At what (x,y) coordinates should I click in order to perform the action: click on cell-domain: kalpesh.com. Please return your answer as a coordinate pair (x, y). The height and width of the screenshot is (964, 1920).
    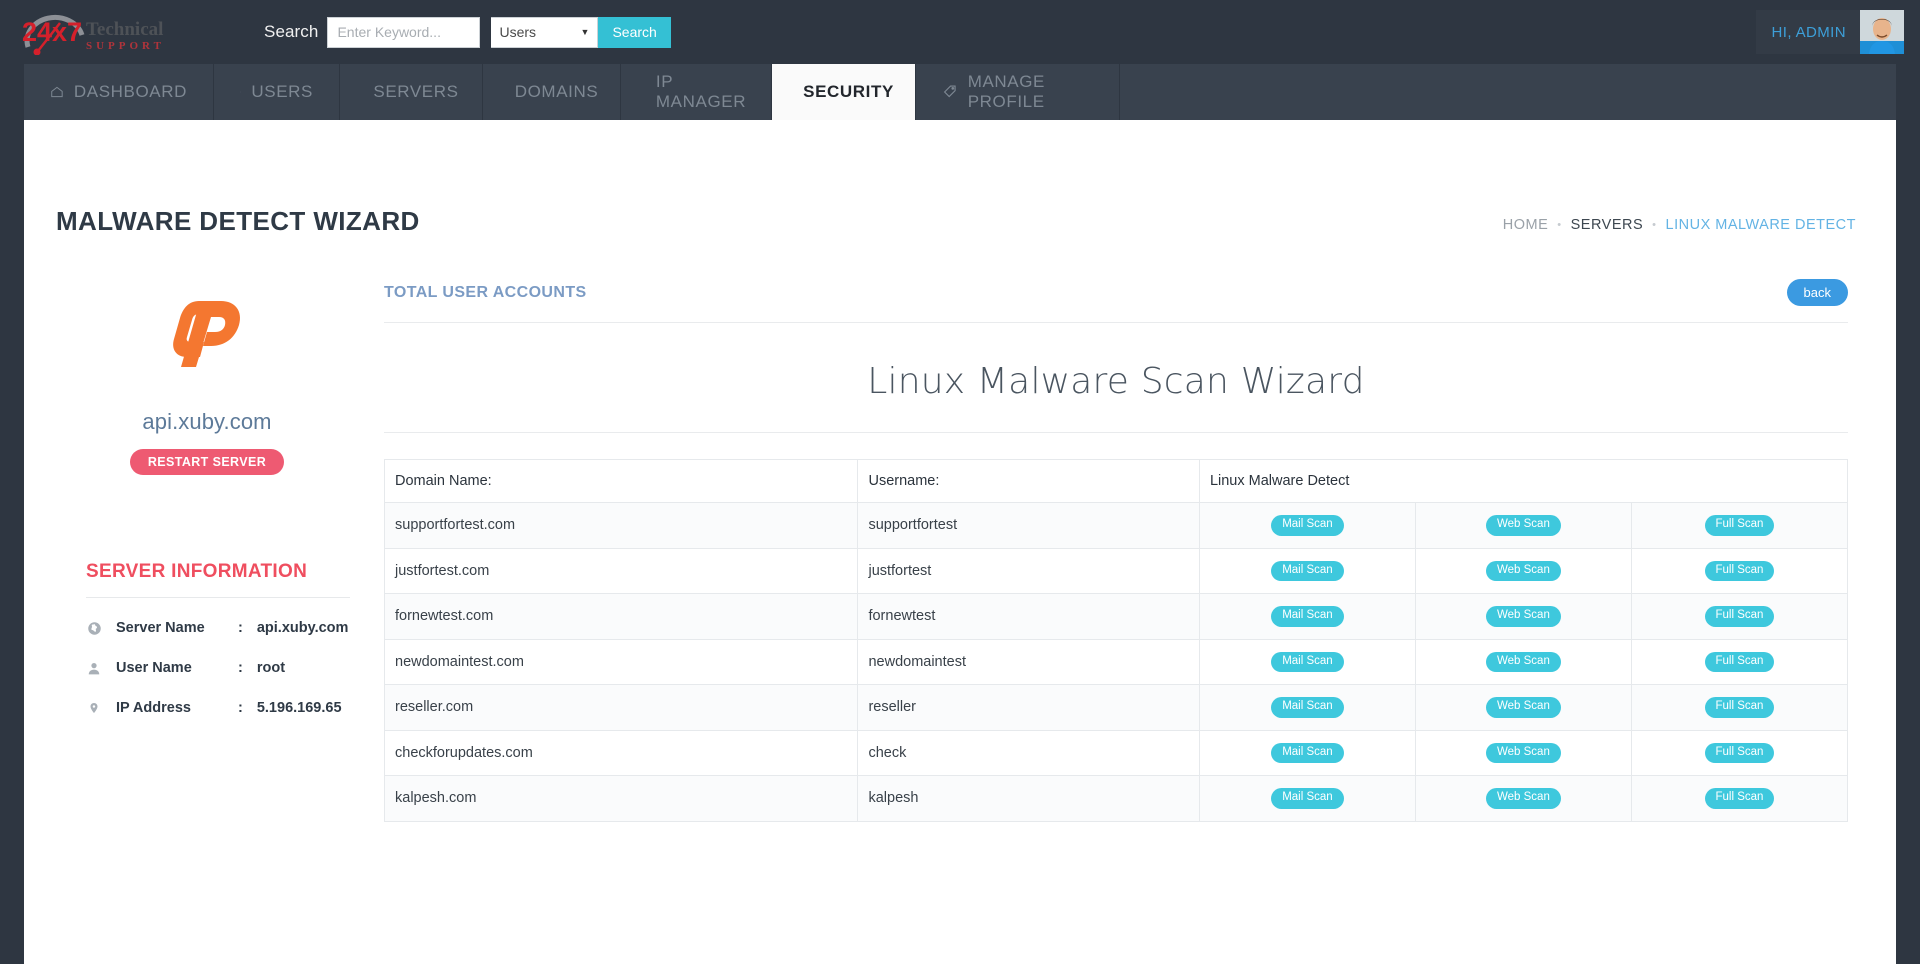
    Looking at the image, I should click on (621, 798).